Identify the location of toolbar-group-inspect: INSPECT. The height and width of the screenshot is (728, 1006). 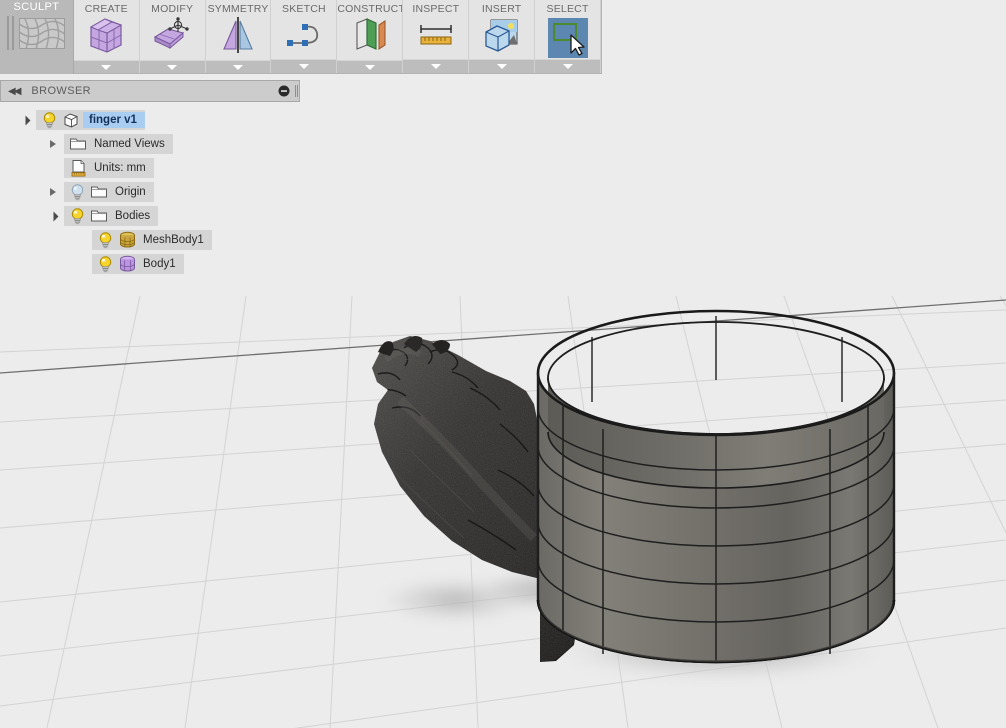
(436, 36).